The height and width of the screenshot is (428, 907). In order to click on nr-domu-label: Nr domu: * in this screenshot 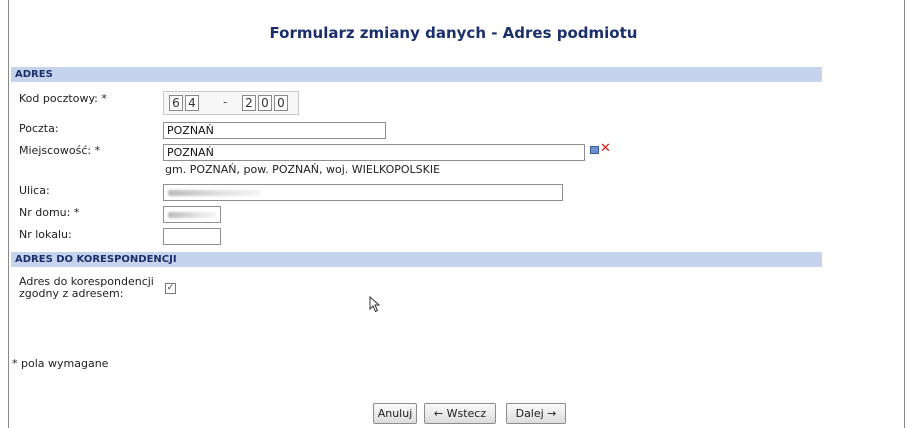, I will do `click(49, 212)`.